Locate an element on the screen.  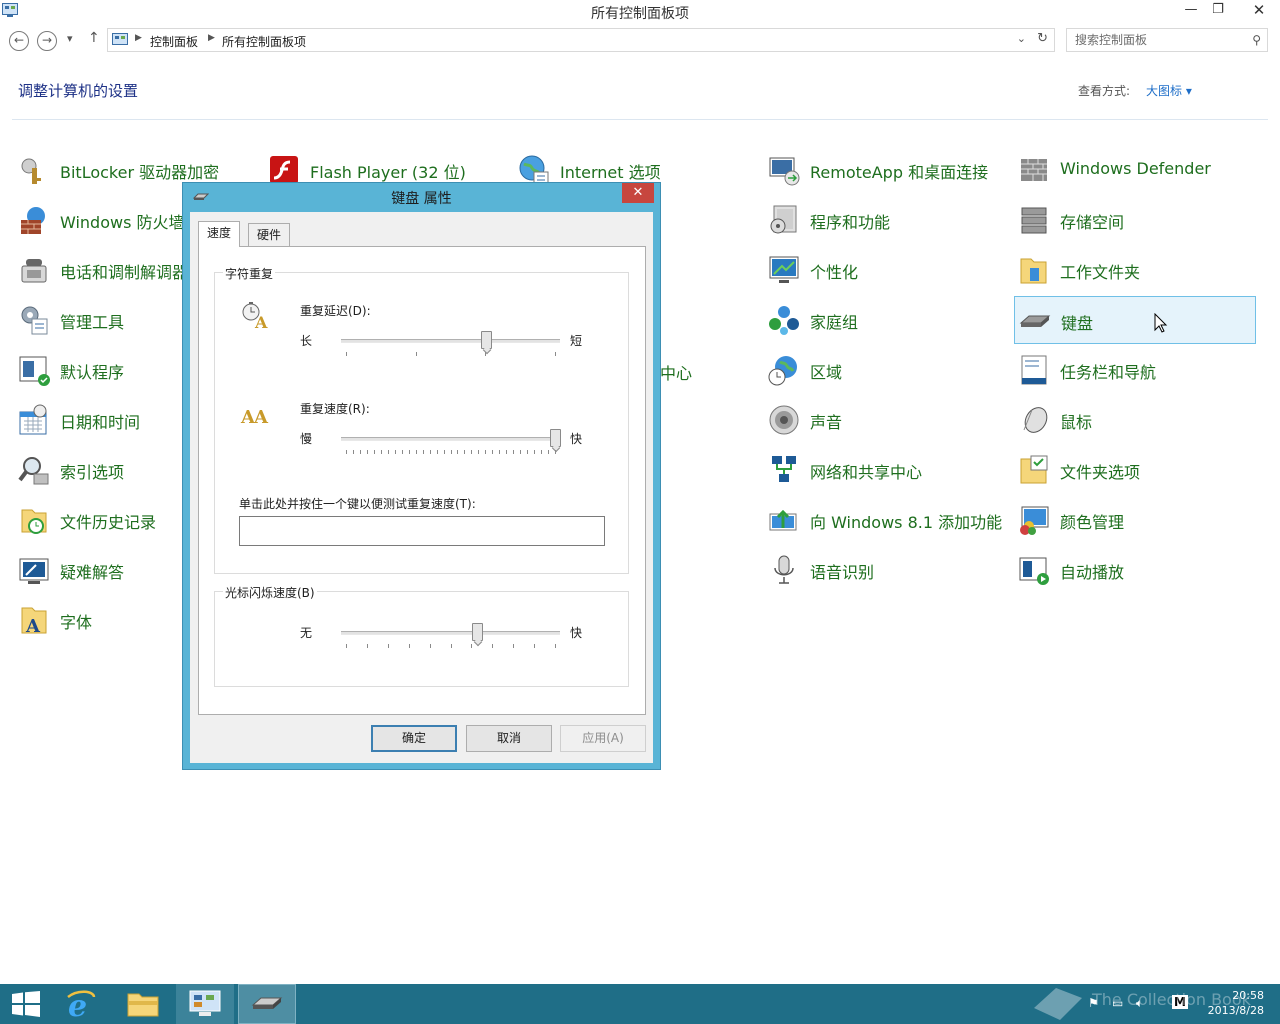
calendar-clock-icon is located at coordinates (33, 419).